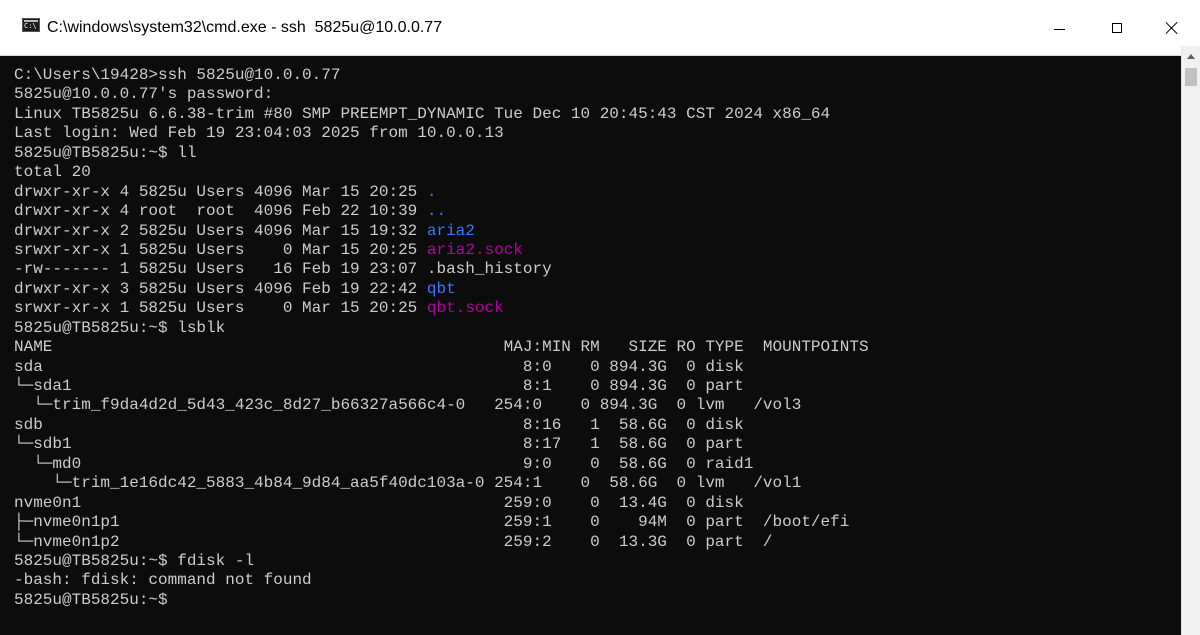 The width and height of the screenshot is (1200, 635). What do you see at coordinates (1172, 28) in the screenshot?
I see `close-icon` at bounding box center [1172, 28].